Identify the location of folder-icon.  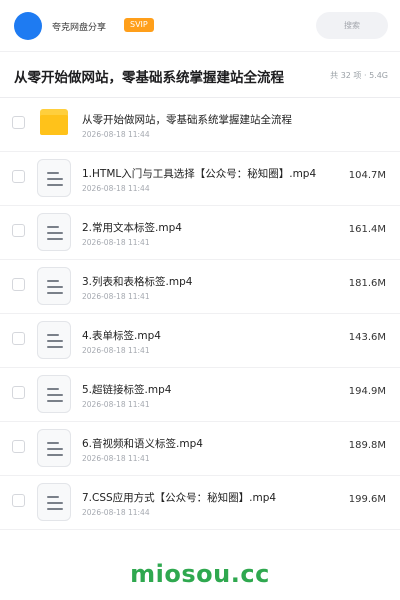
(54, 122).